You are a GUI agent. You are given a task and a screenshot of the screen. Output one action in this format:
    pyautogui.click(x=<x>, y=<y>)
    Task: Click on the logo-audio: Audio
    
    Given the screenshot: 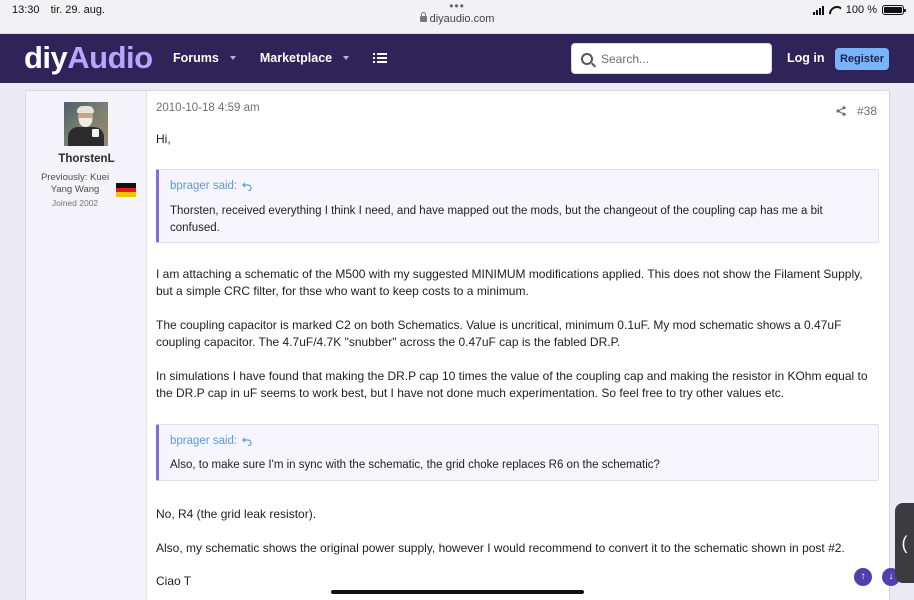 What is the action you would take?
    pyautogui.click(x=110, y=57)
    